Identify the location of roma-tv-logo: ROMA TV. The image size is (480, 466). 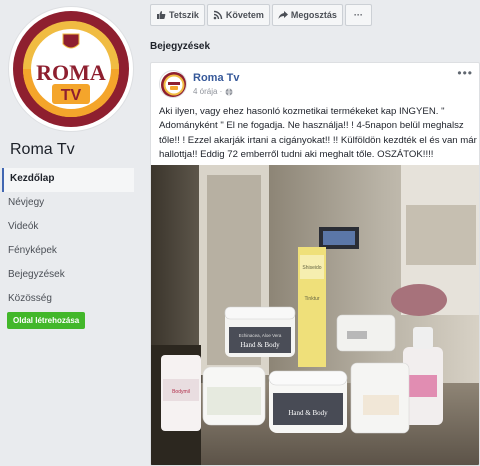
(71, 69).